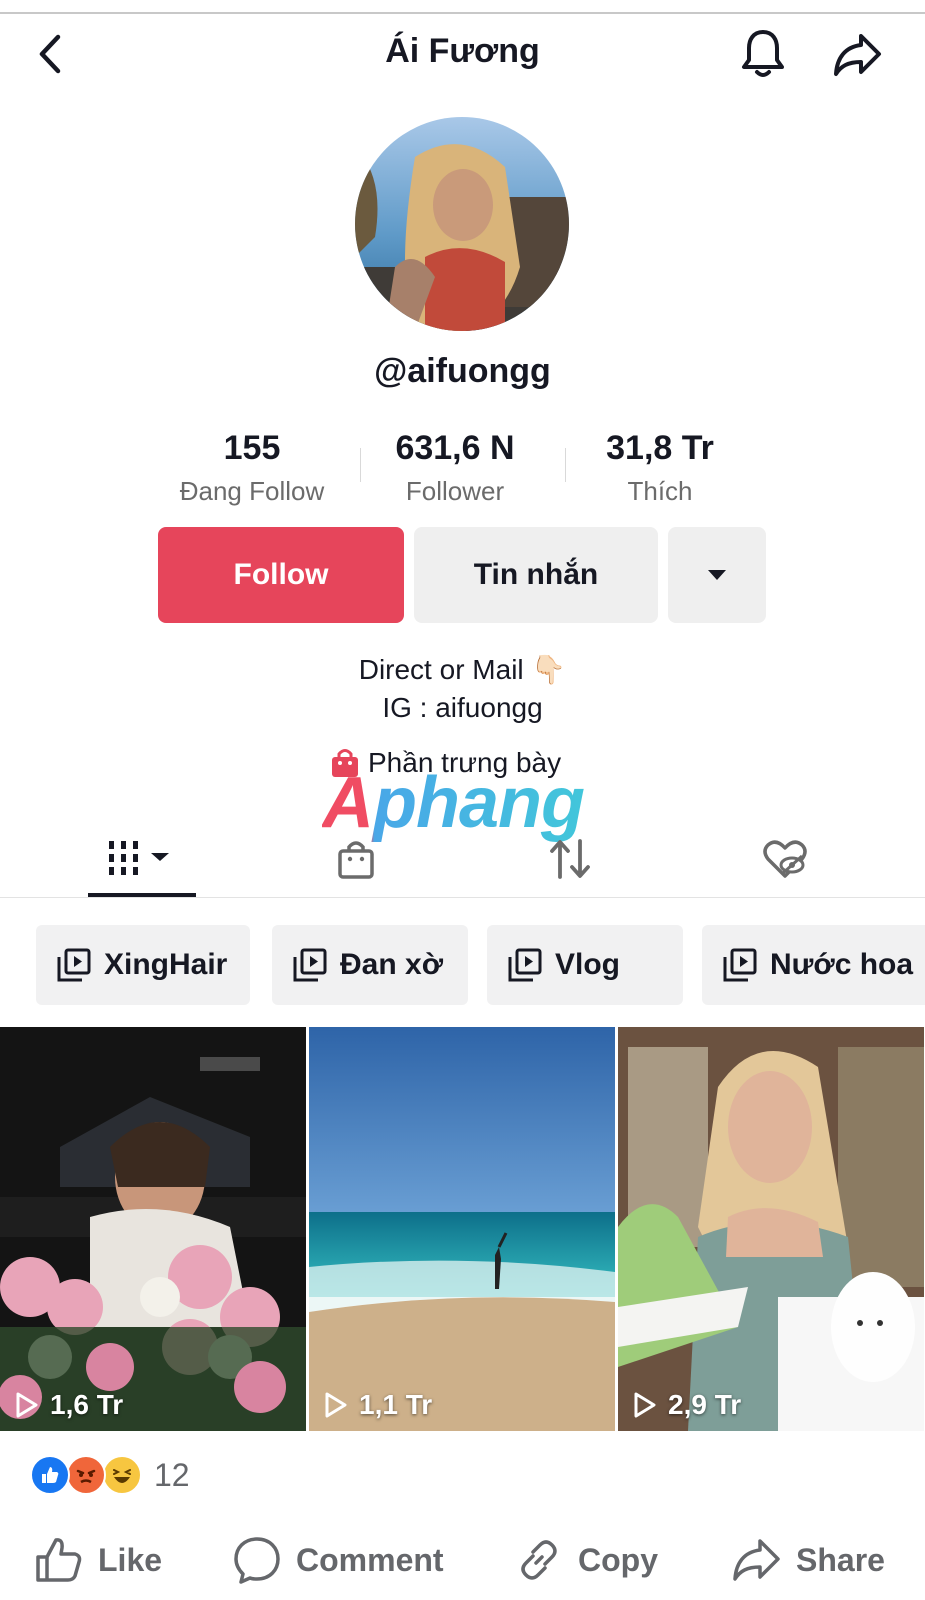 The image size is (925, 1600). I want to click on like-button: Like, so click(98, 1560).